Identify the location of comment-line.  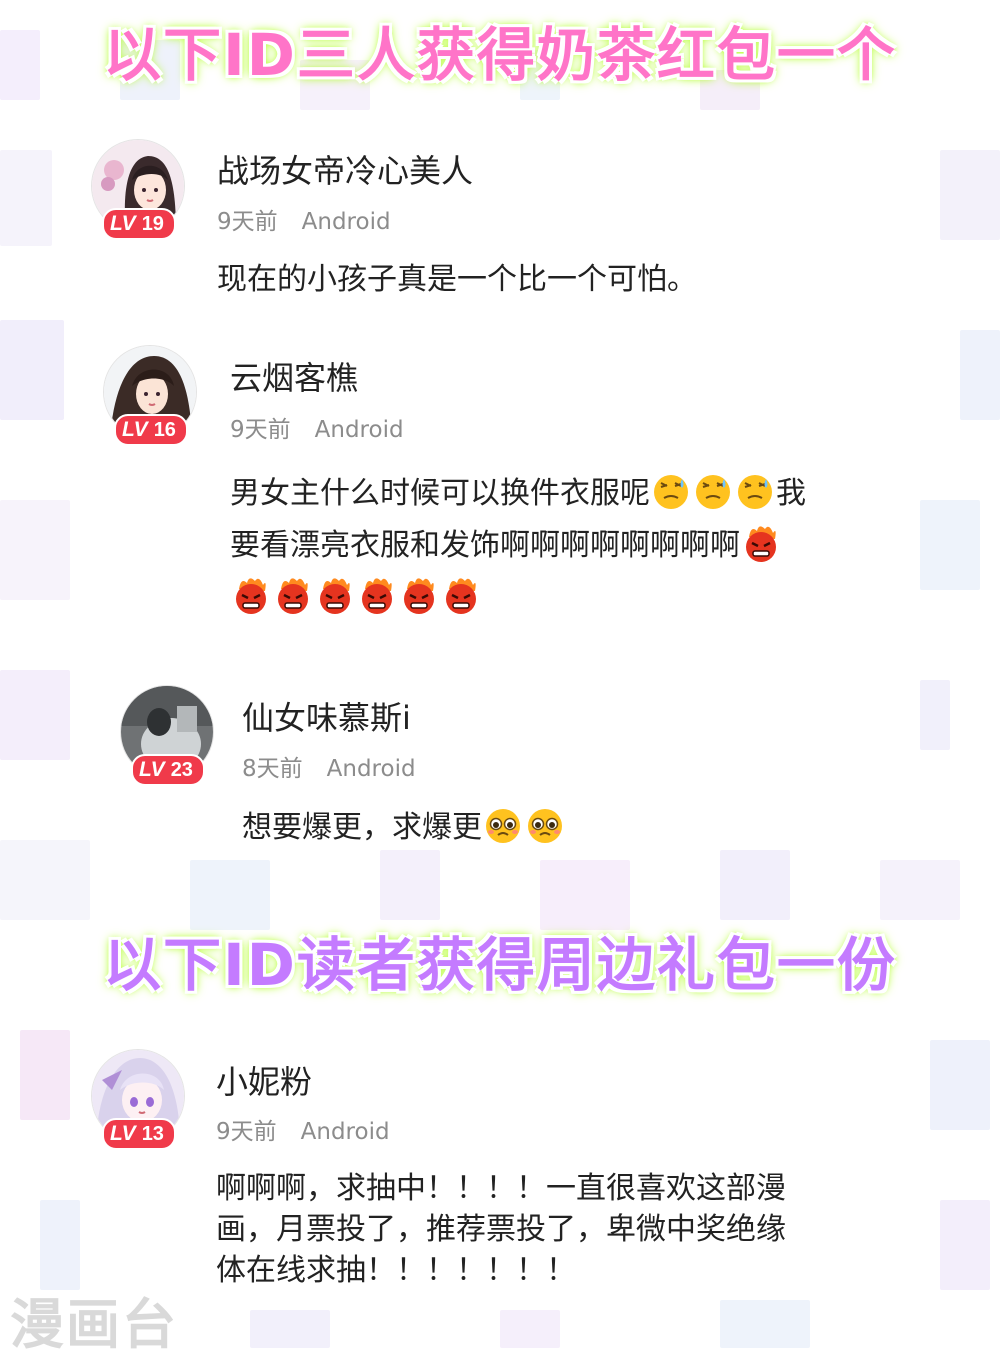
(580, 598).